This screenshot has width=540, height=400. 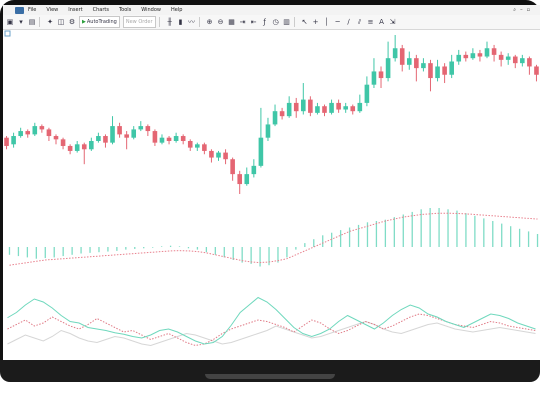 I want to click on candlestick-icon: ▮, so click(x=181, y=22).